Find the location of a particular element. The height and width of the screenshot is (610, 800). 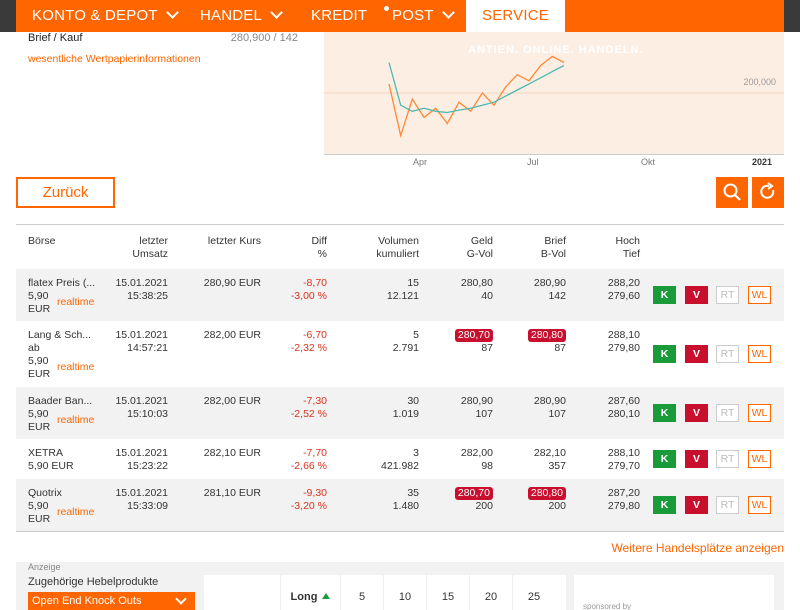

col-header-diff: Diff% is located at coordinates (298, 248).